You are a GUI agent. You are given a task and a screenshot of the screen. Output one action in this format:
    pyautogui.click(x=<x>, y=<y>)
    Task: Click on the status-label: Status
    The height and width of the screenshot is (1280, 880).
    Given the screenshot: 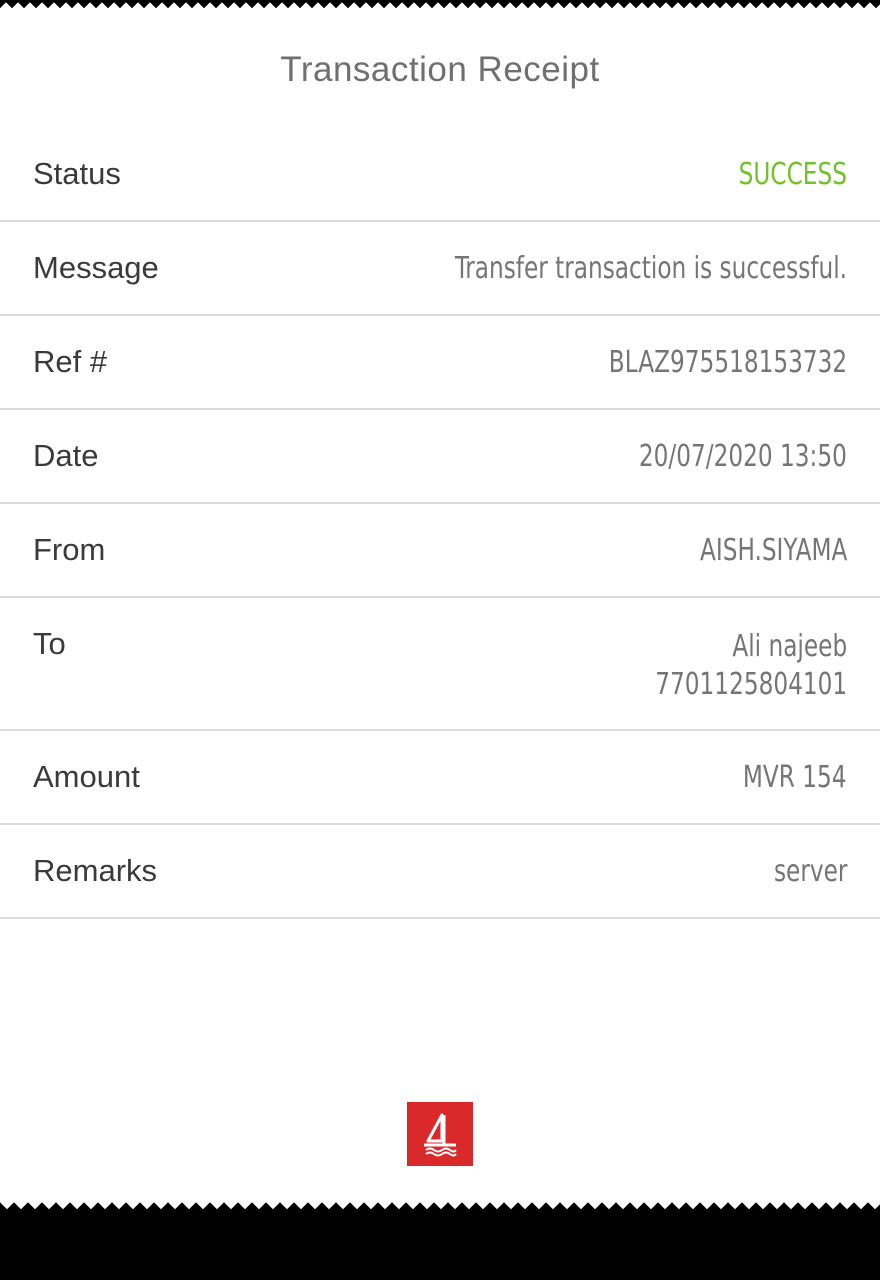 What is the action you would take?
    pyautogui.click(x=77, y=173)
    